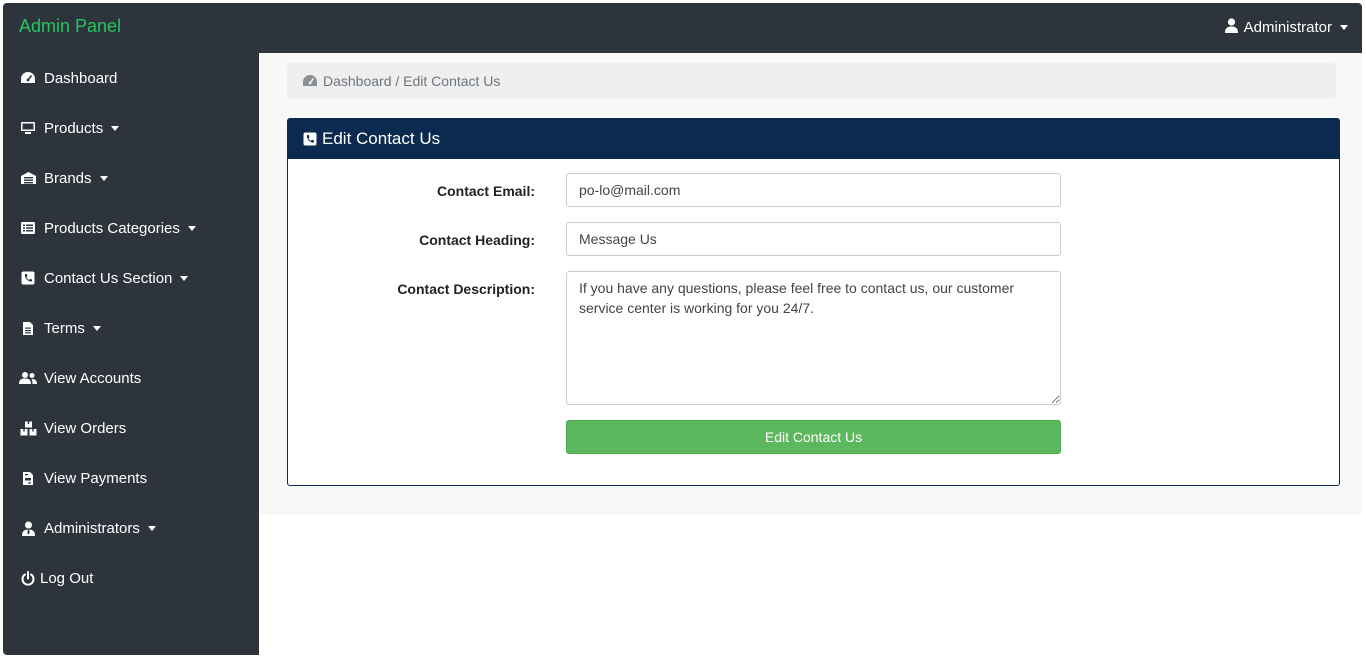 Image resolution: width=1366 pixels, height=659 pixels. Describe the element at coordinates (28, 328) in the screenshot. I see `file-icon` at that location.